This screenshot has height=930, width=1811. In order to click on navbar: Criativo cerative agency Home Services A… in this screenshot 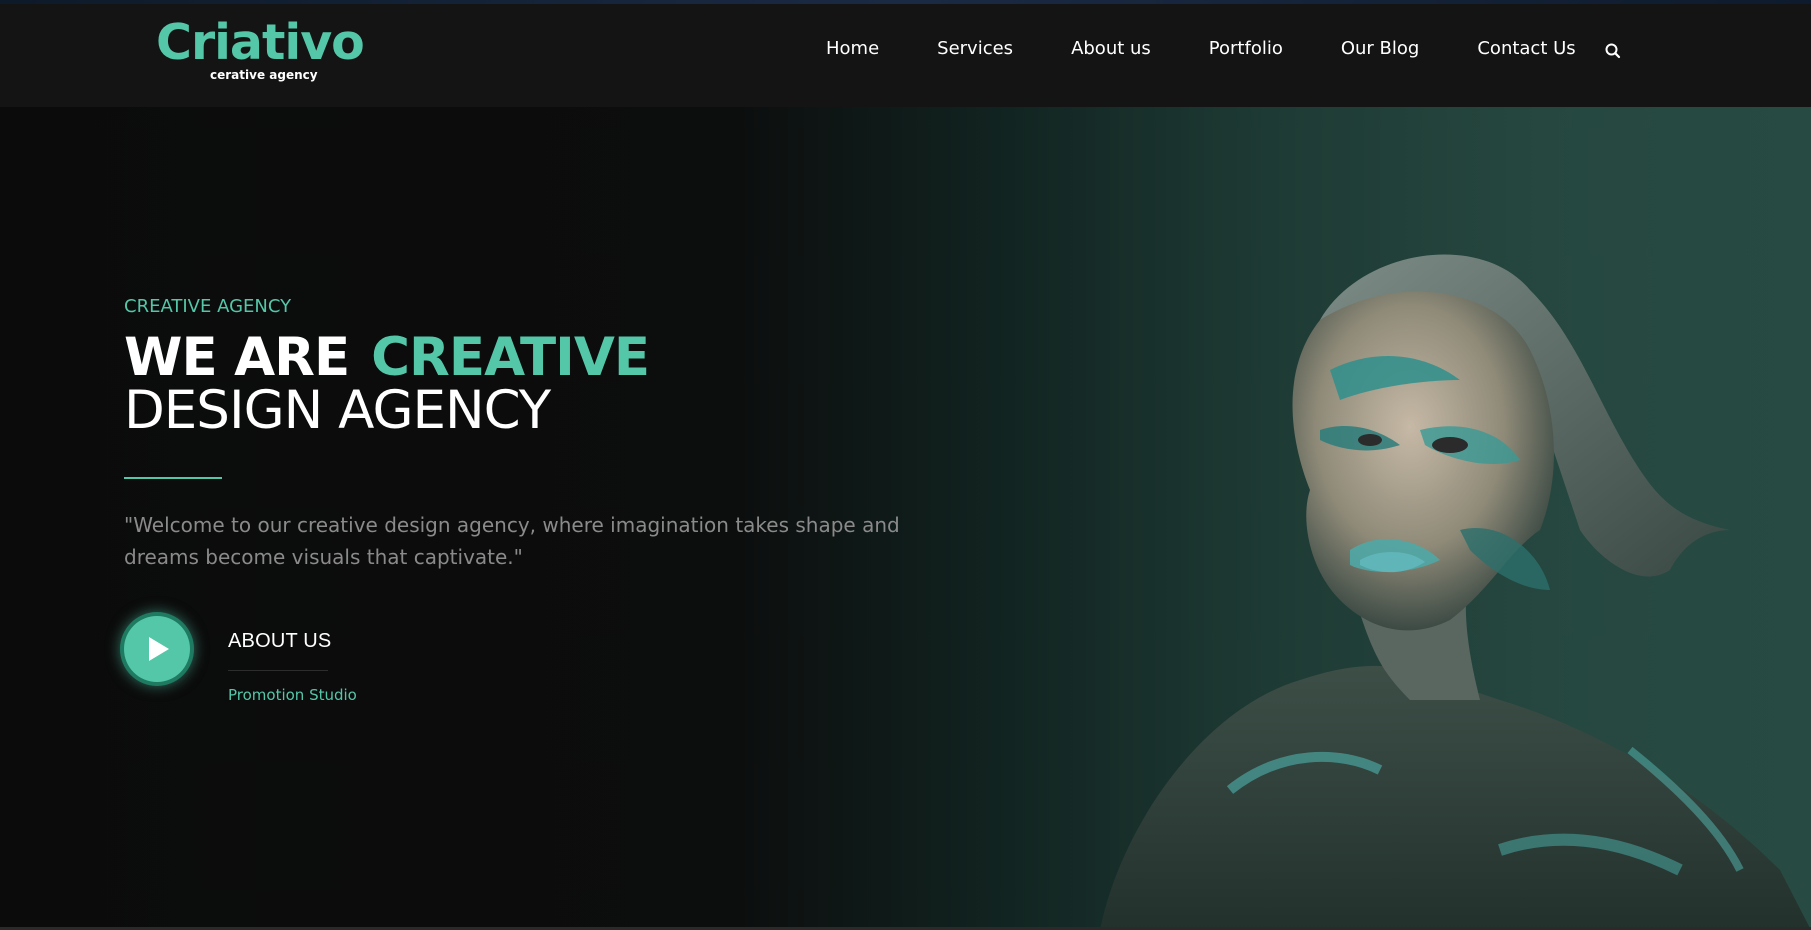, I will do `click(905, 55)`.